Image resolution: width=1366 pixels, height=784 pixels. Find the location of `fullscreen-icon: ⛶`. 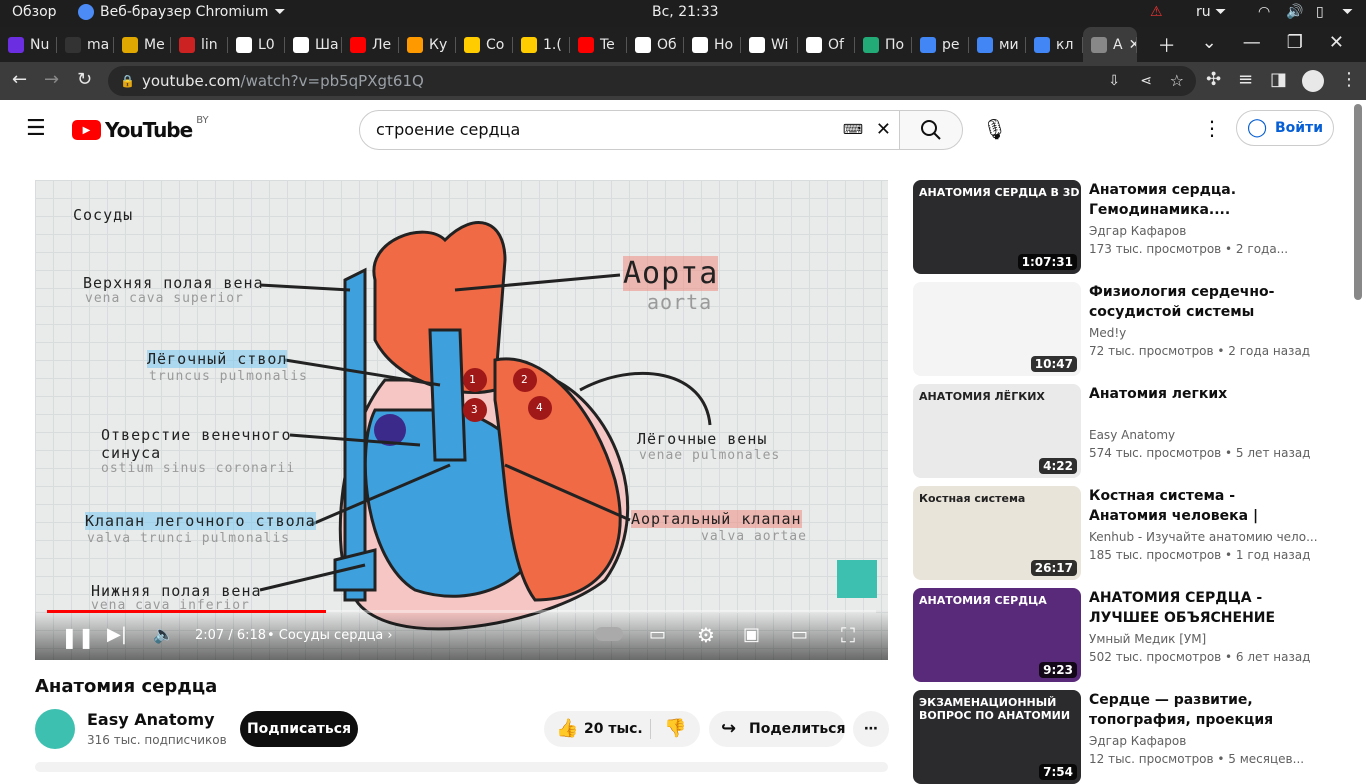

fullscreen-icon: ⛶ is located at coordinates (848, 635).